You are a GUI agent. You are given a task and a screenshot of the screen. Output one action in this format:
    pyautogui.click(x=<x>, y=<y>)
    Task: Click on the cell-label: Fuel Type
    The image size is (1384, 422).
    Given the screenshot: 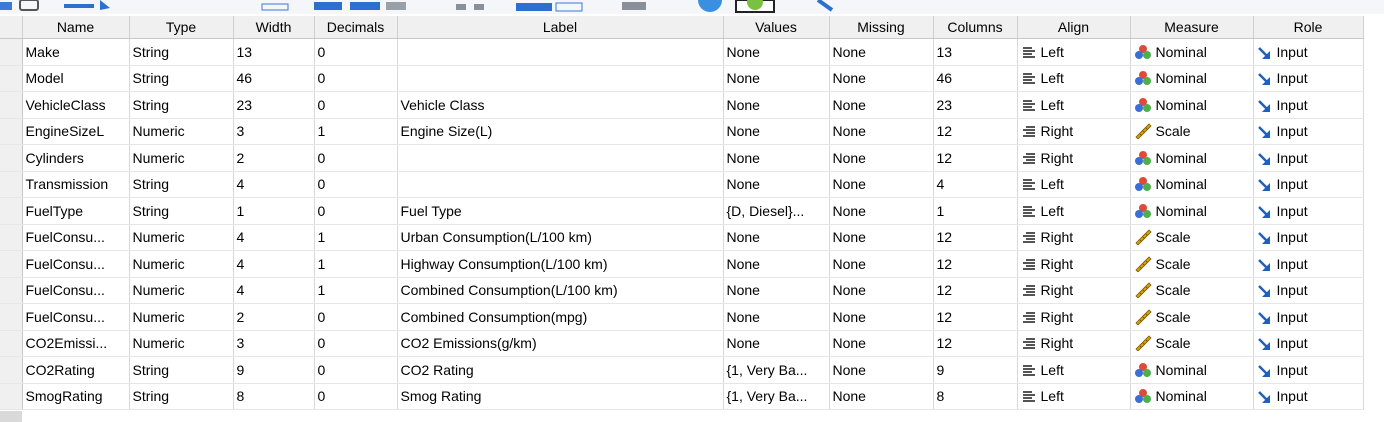 What is the action you would take?
    pyautogui.click(x=560, y=211)
    